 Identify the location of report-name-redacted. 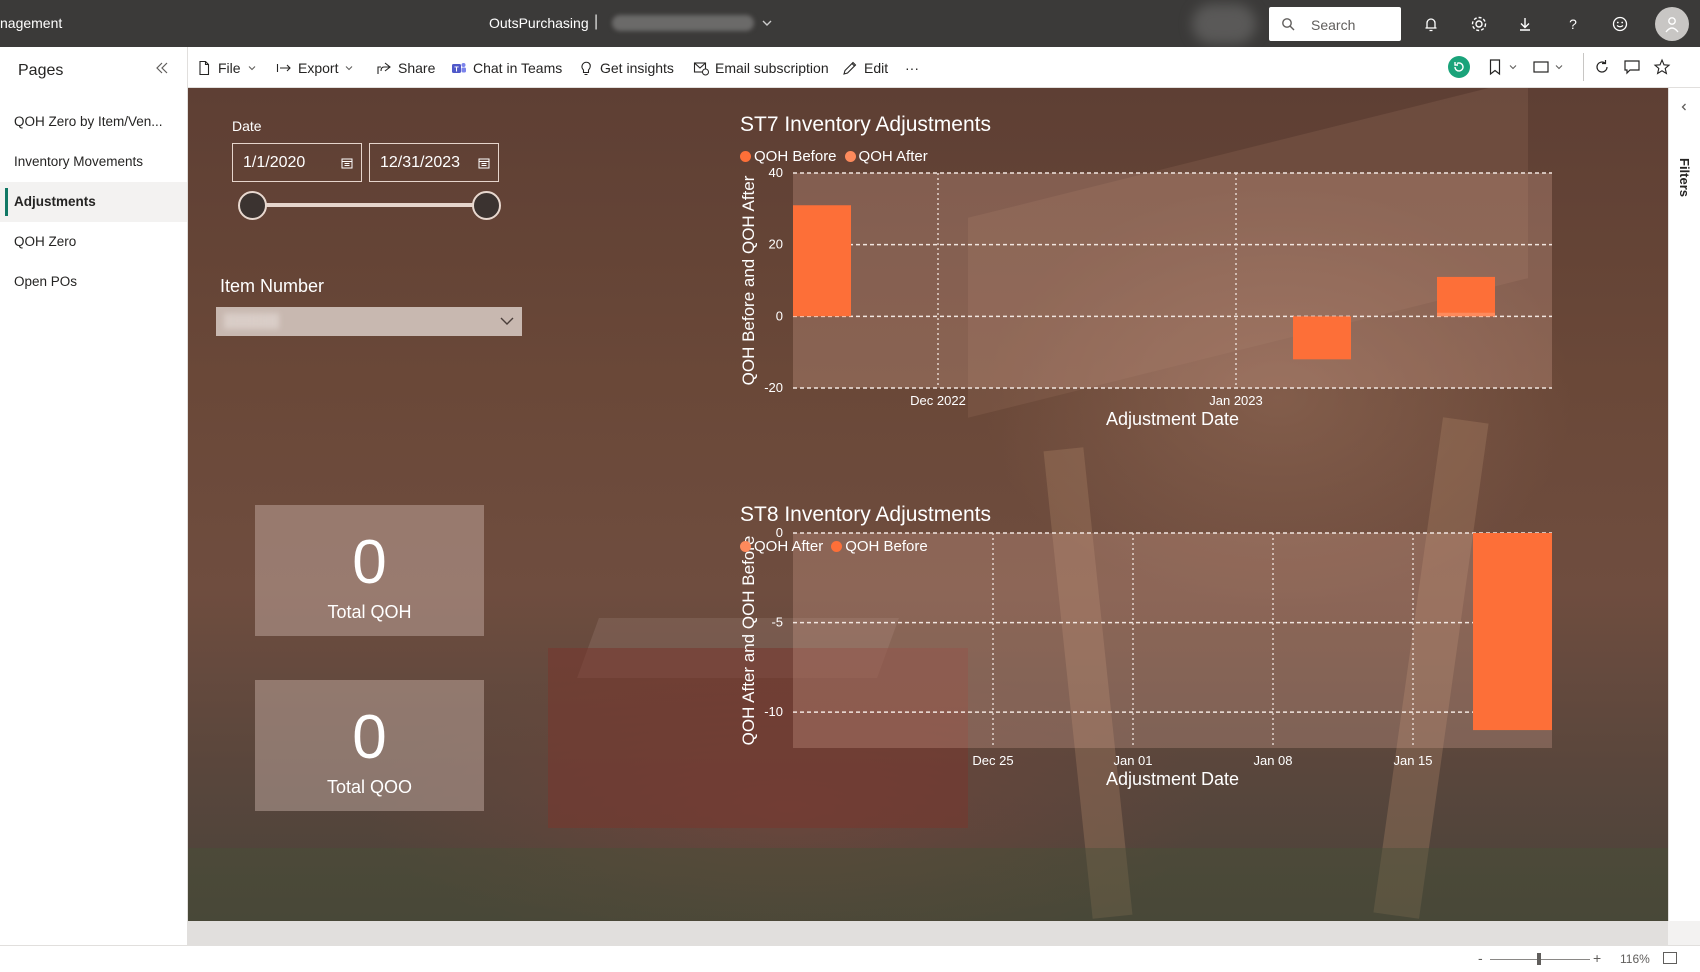
(683, 23).